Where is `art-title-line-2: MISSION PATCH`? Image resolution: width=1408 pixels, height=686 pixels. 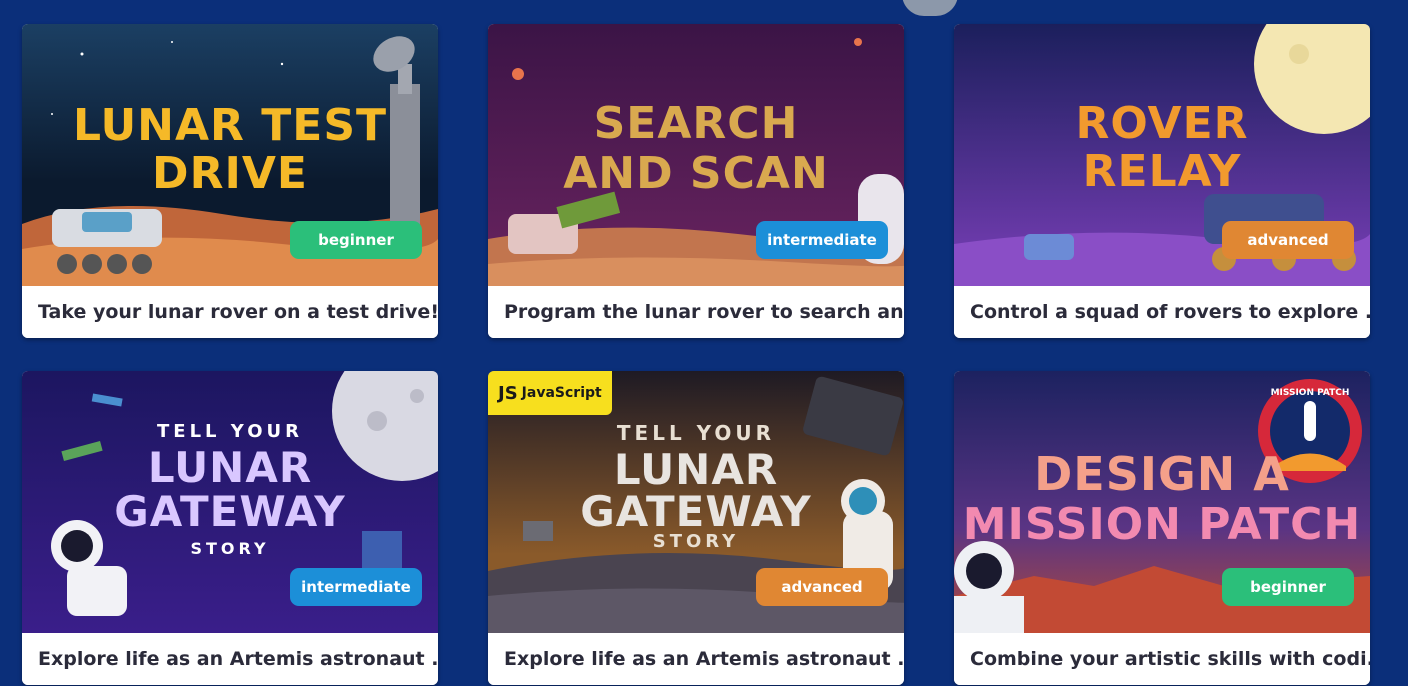 art-title-line-2: MISSION PATCH is located at coordinates (1162, 524).